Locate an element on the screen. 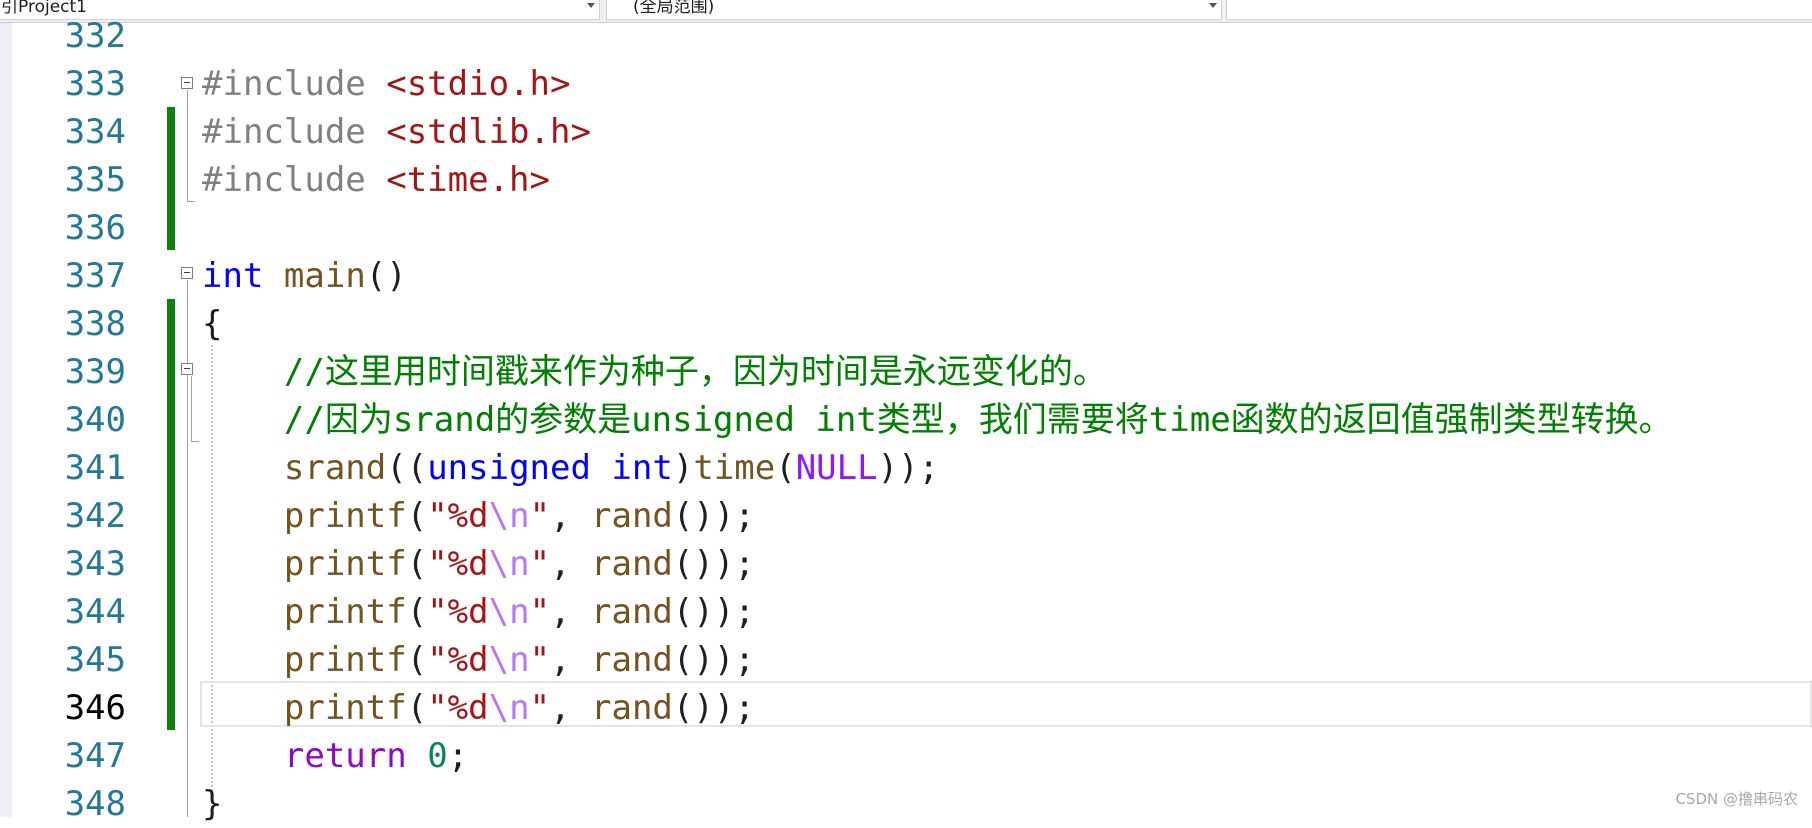 This screenshot has height=828, width=1812. watermark: CSDN @撸串码农 is located at coordinates (1736, 799).